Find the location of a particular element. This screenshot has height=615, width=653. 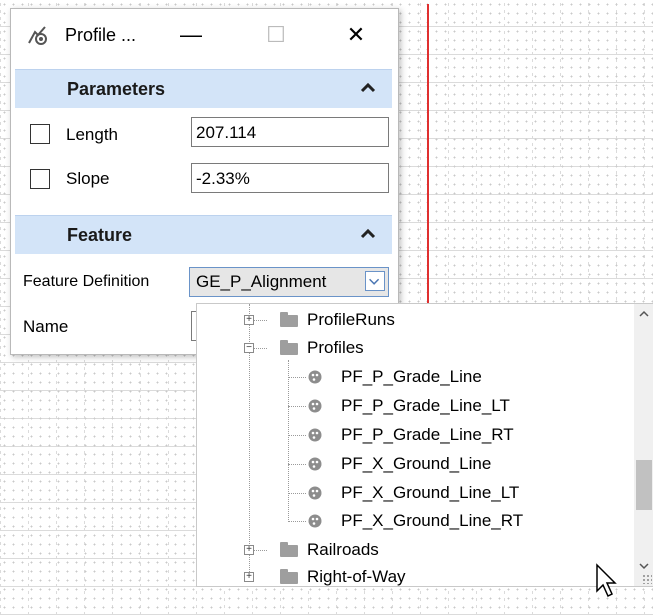

scroll-down-button is located at coordinates (643, 566).